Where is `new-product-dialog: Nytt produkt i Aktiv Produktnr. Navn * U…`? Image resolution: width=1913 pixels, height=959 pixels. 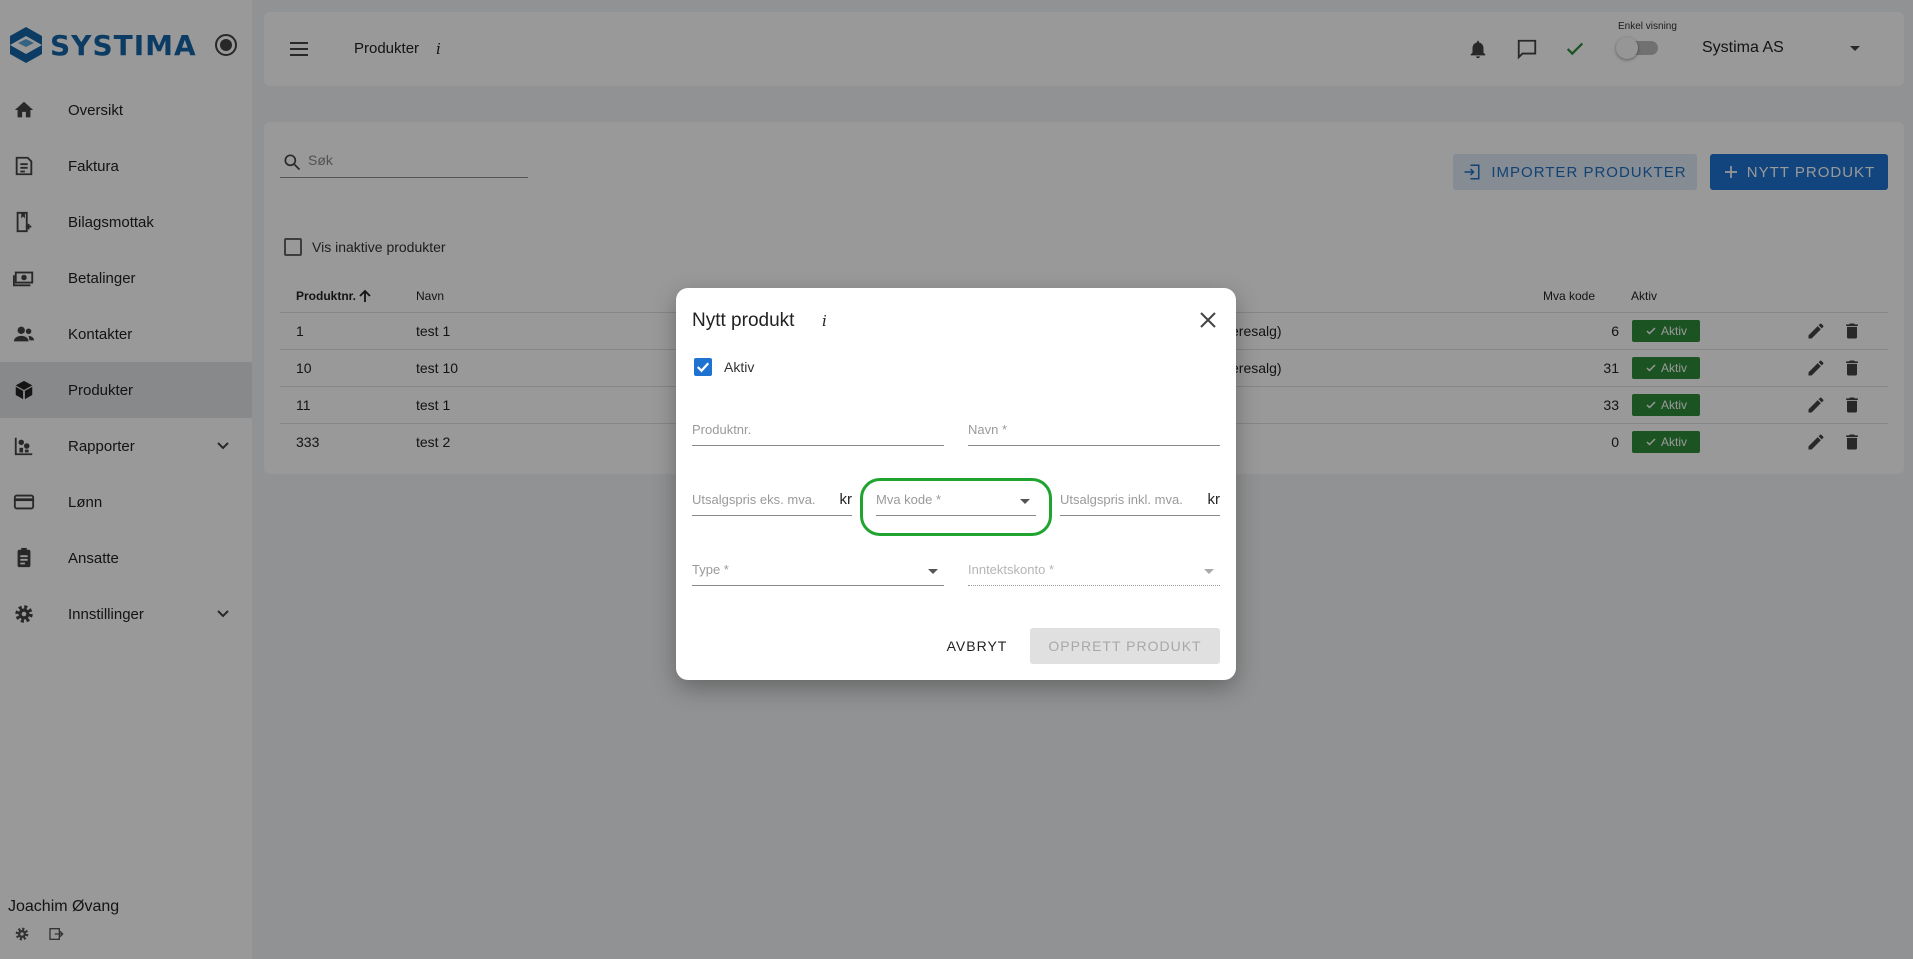
new-product-dialog: Nytt produkt i Aktiv Produktnr. Navn * U… is located at coordinates (956, 484).